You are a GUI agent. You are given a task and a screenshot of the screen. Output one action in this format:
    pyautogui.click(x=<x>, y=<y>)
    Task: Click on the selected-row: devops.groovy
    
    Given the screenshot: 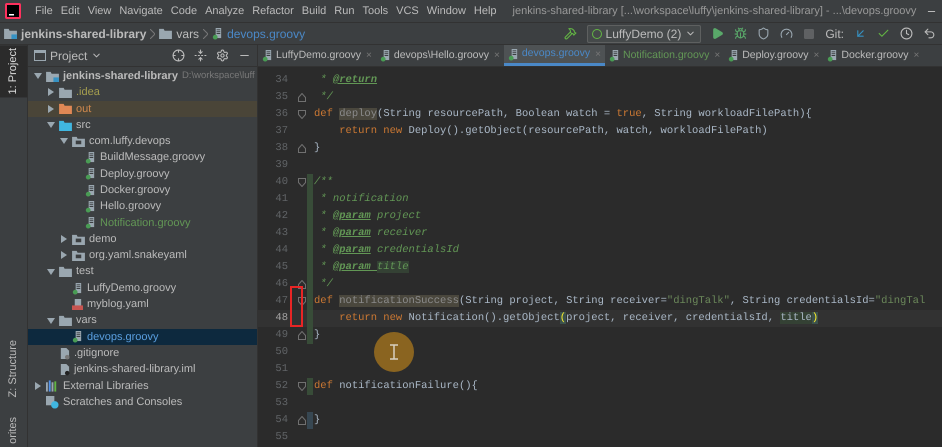 What is the action you would take?
    pyautogui.click(x=142, y=337)
    